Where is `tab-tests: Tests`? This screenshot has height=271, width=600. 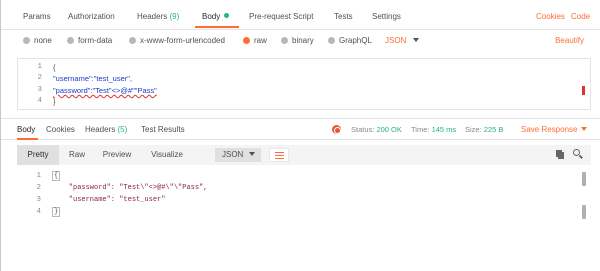
tab-tests: Tests is located at coordinates (343, 16).